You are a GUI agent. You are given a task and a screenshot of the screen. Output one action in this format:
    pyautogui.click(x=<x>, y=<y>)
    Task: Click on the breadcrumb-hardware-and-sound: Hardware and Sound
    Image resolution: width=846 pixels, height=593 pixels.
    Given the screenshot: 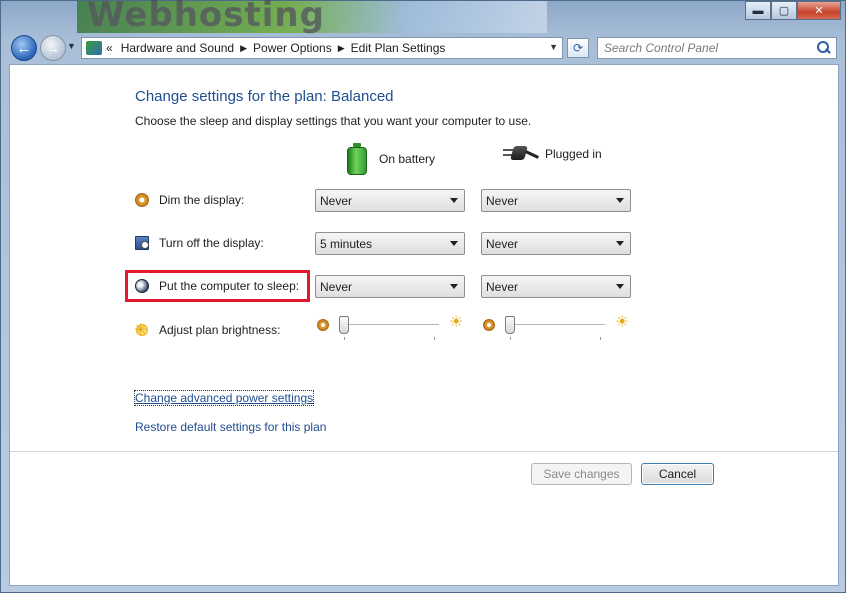 What is the action you would take?
    pyautogui.click(x=177, y=48)
    